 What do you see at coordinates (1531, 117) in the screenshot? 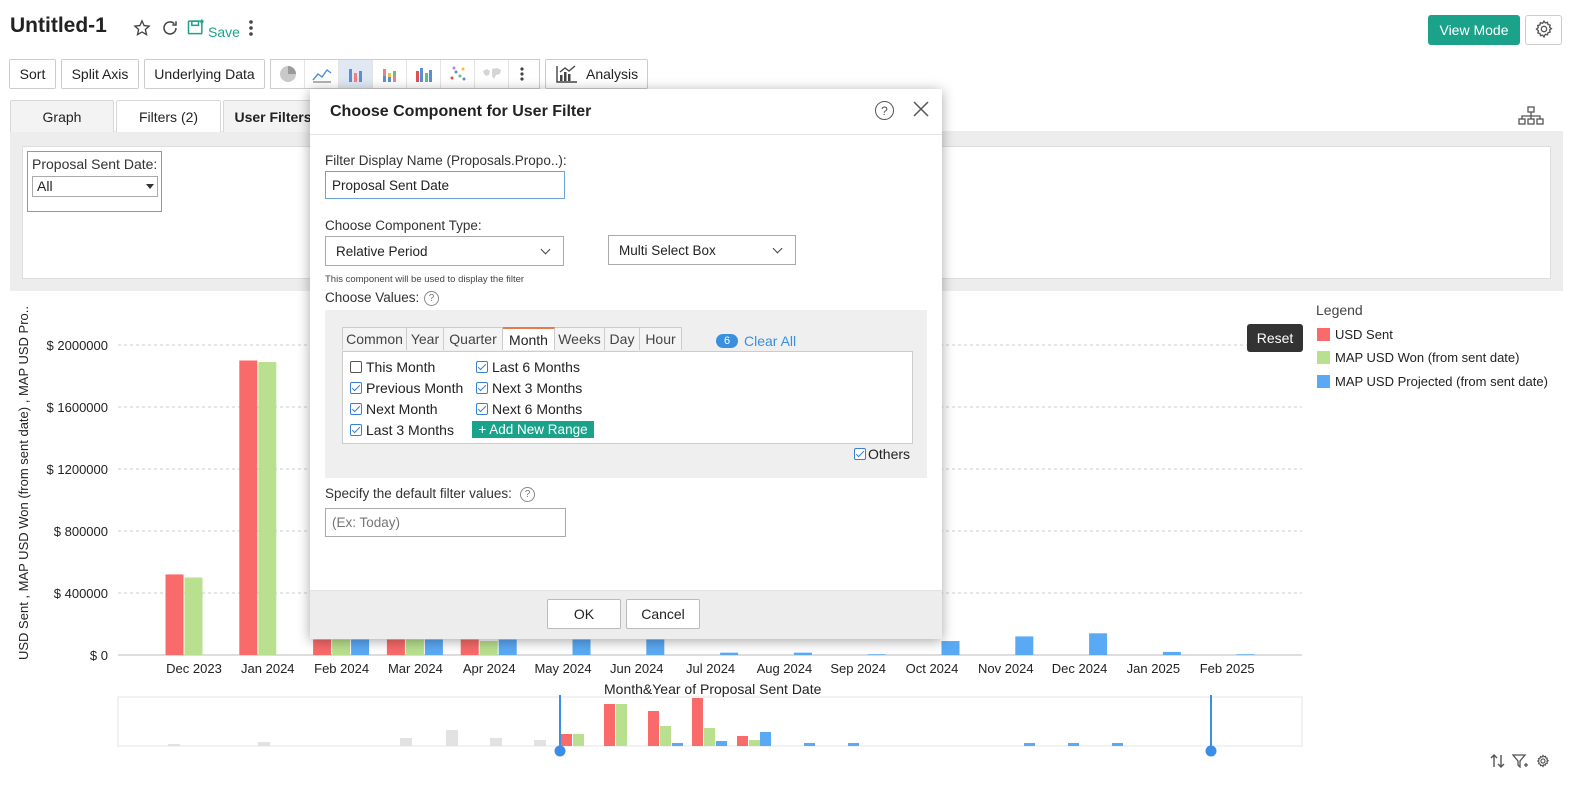
I see `hierarchy-icon` at bounding box center [1531, 117].